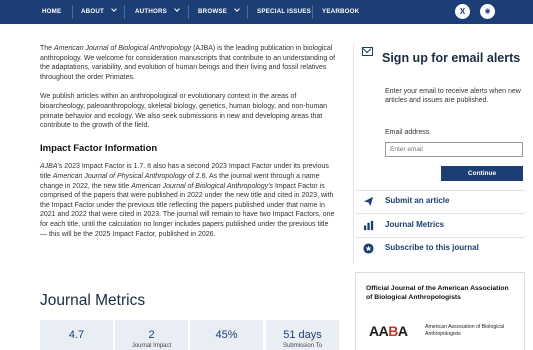 Image resolution: width=533 pixels, height=350 pixels. What do you see at coordinates (402, 331) in the screenshot?
I see `logo-text: A` at bounding box center [402, 331].